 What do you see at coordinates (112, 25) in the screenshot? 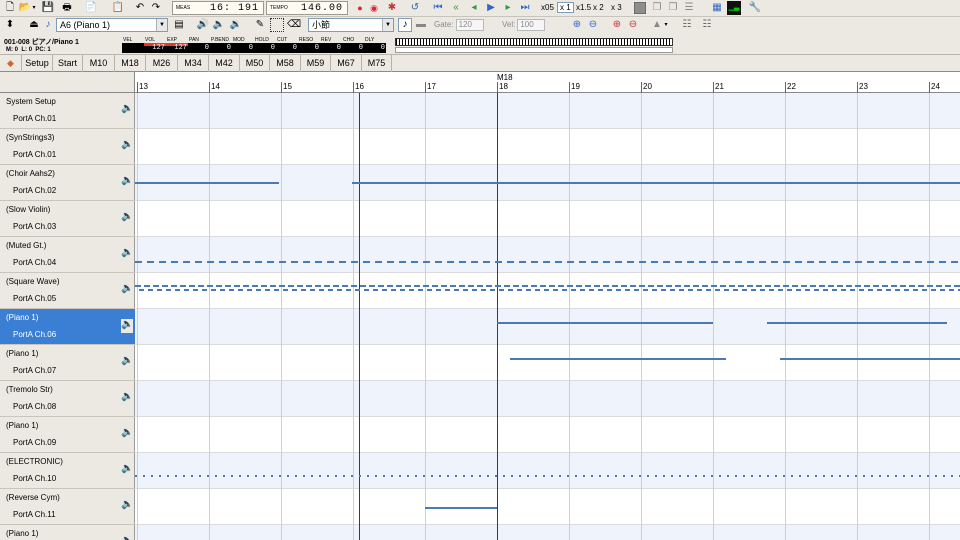
I see `track-select: A6 (Piano 1) ▼` at bounding box center [112, 25].